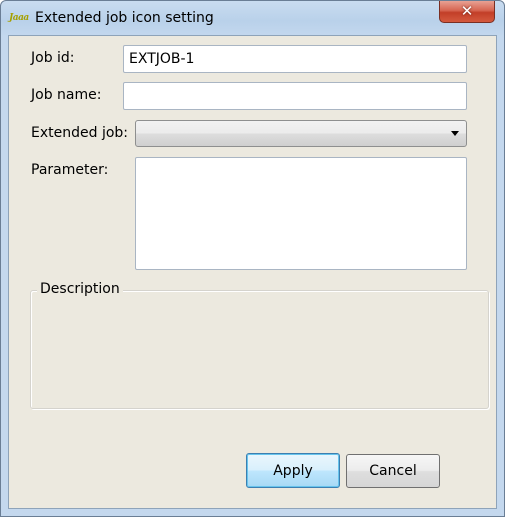 Image resolution: width=505 pixels, height=517 pixels. I want to click on job-id-field: EXTJOB-1, so click(295, 59).